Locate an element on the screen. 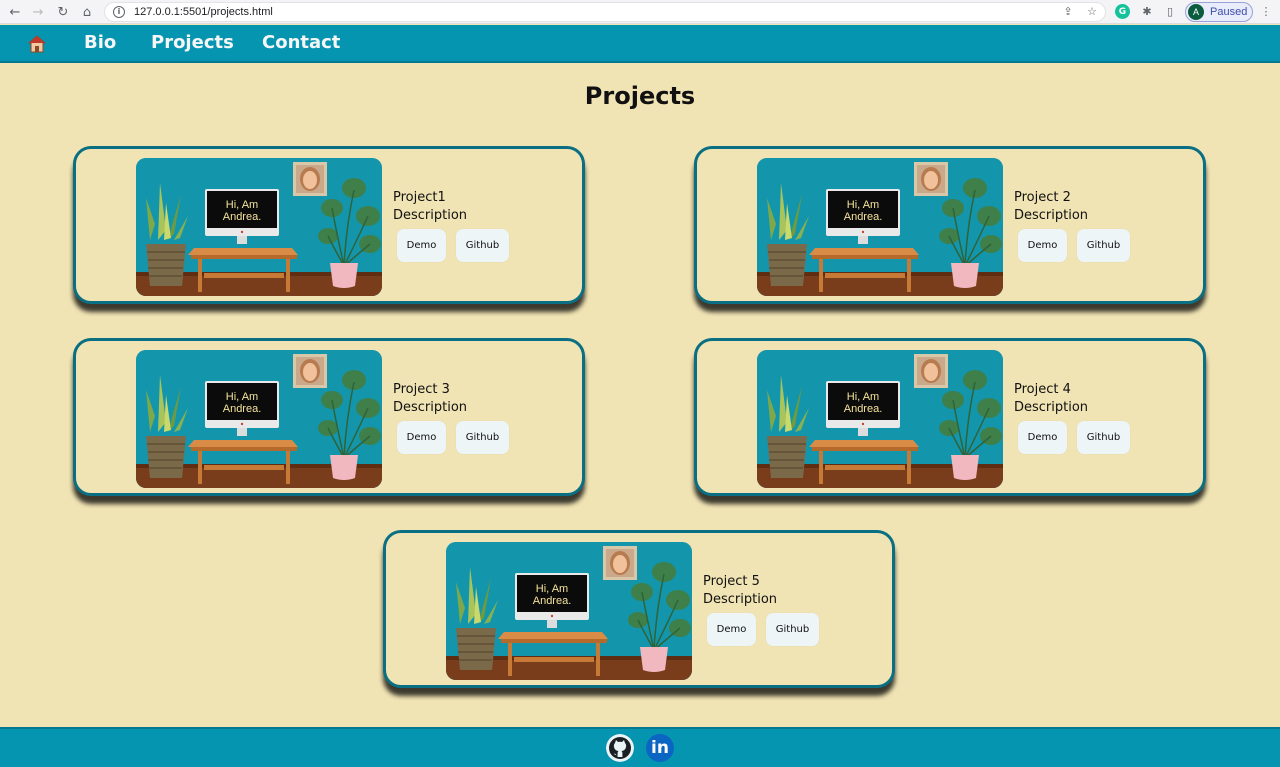 The width and height of the screenshot is (1280, 767). back-arrow-icon: ← is located at coordinates (15, 12).